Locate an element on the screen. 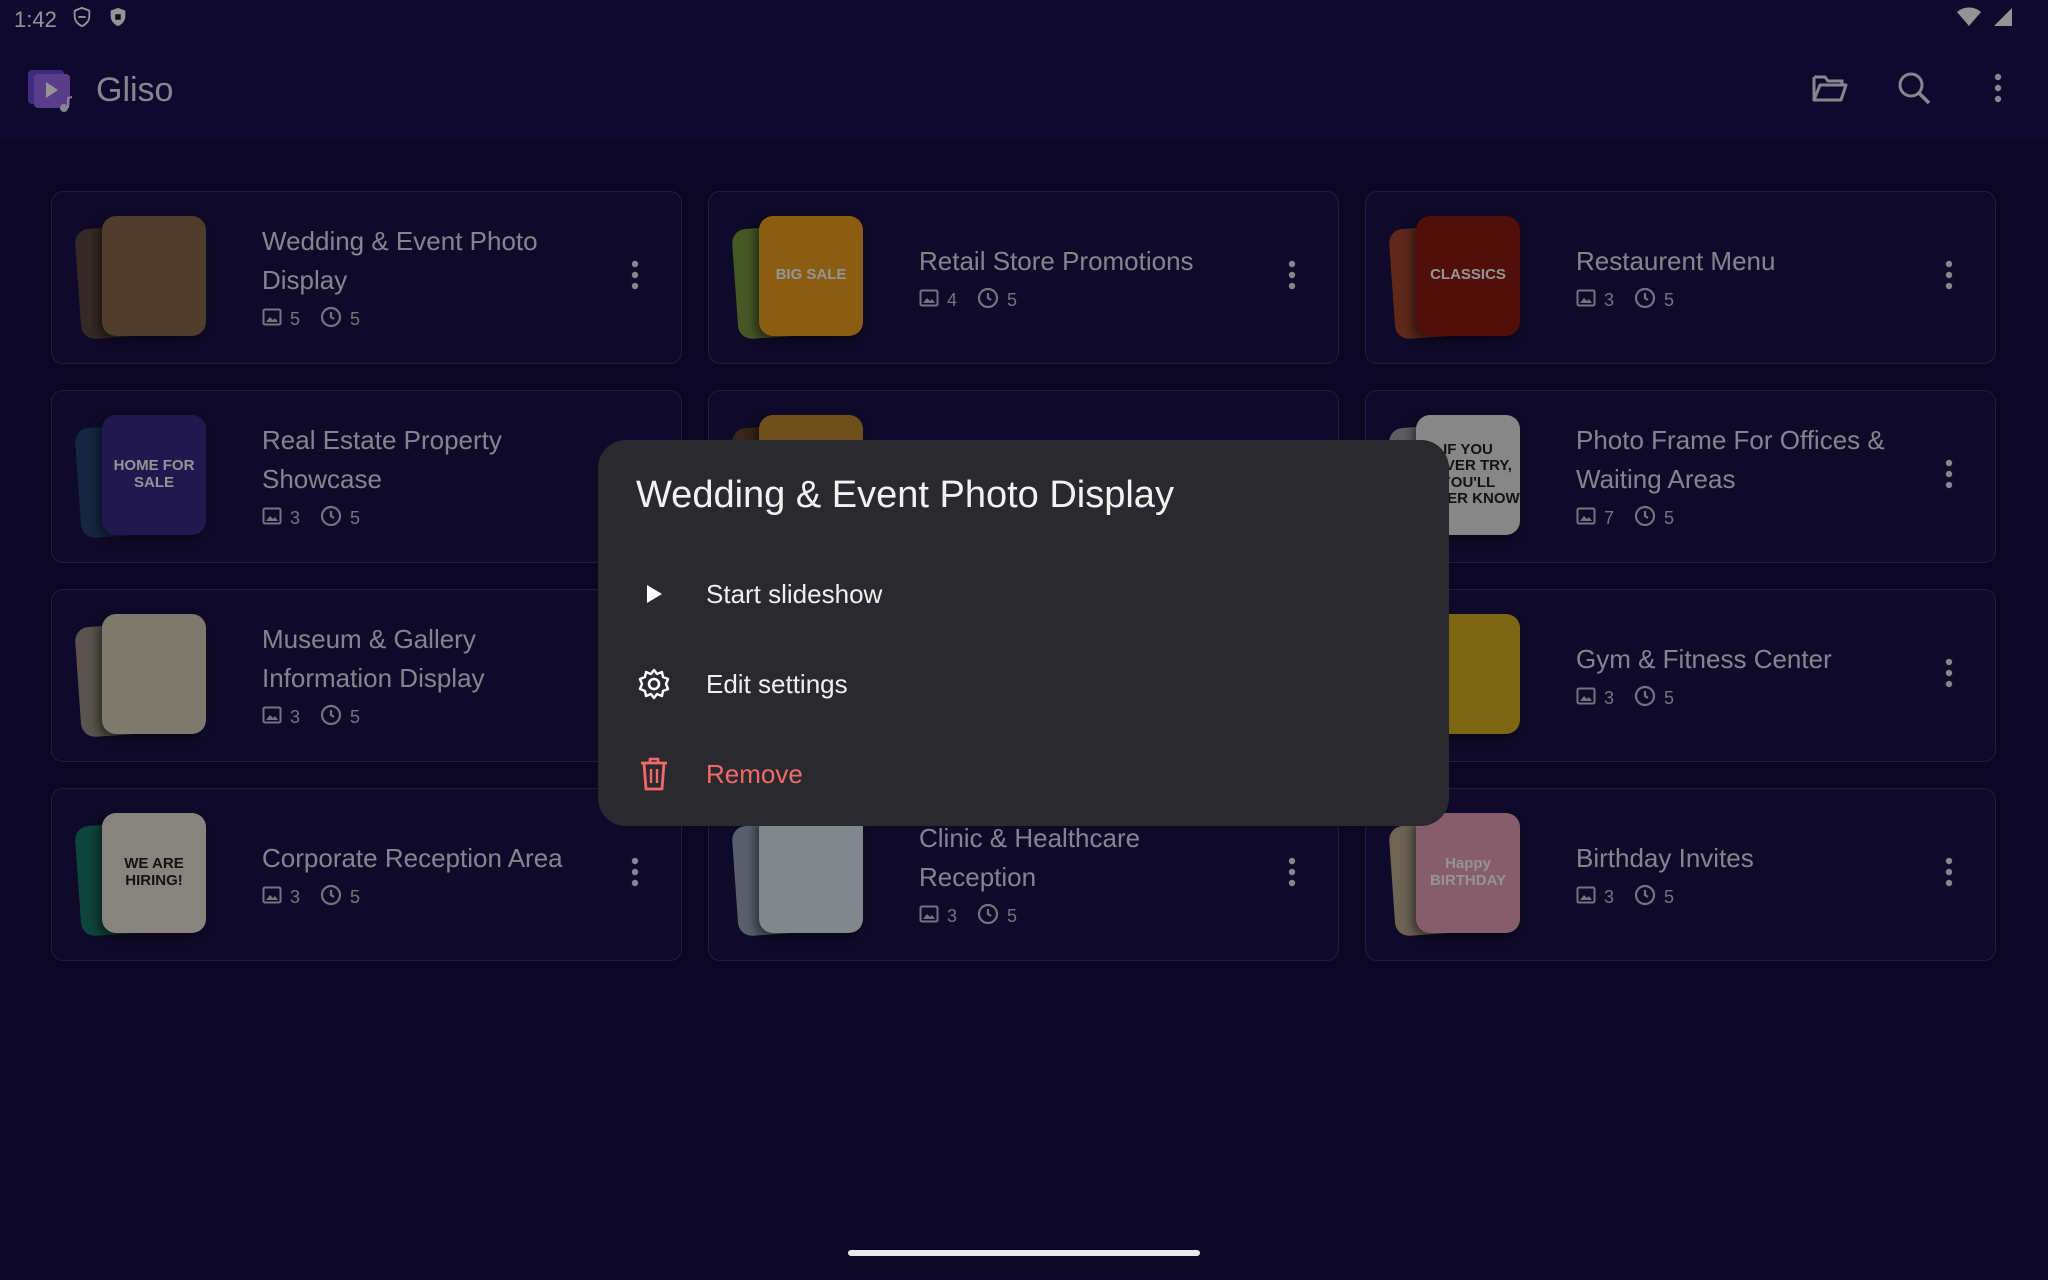  edit-settings-button: Edit settings is located at coordinates (1023, 684).